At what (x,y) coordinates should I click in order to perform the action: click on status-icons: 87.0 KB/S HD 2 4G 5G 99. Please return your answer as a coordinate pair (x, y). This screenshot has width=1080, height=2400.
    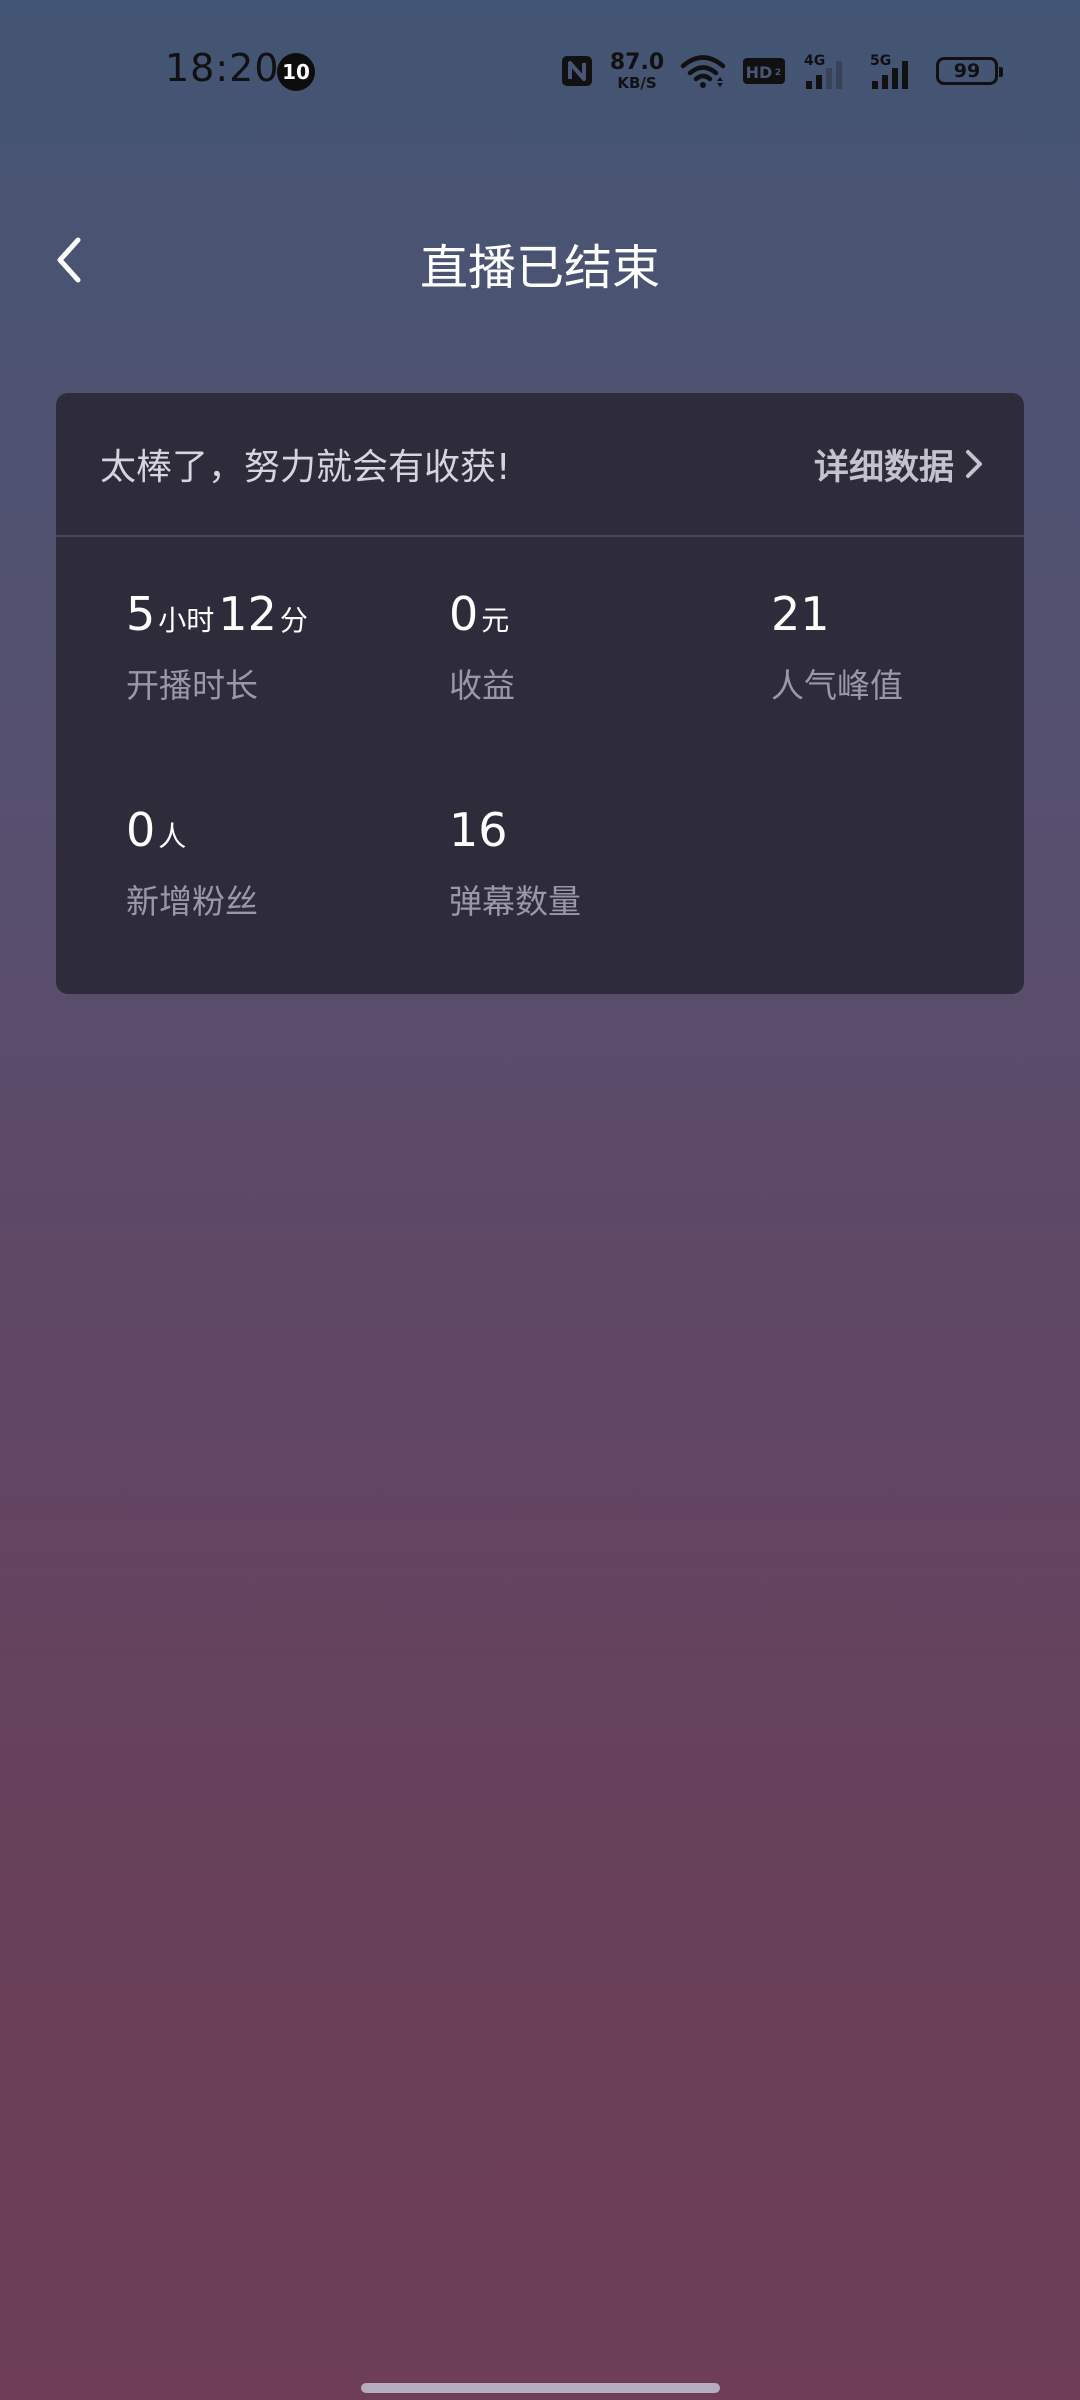
    Looking at the image, I should click on (781, 71).